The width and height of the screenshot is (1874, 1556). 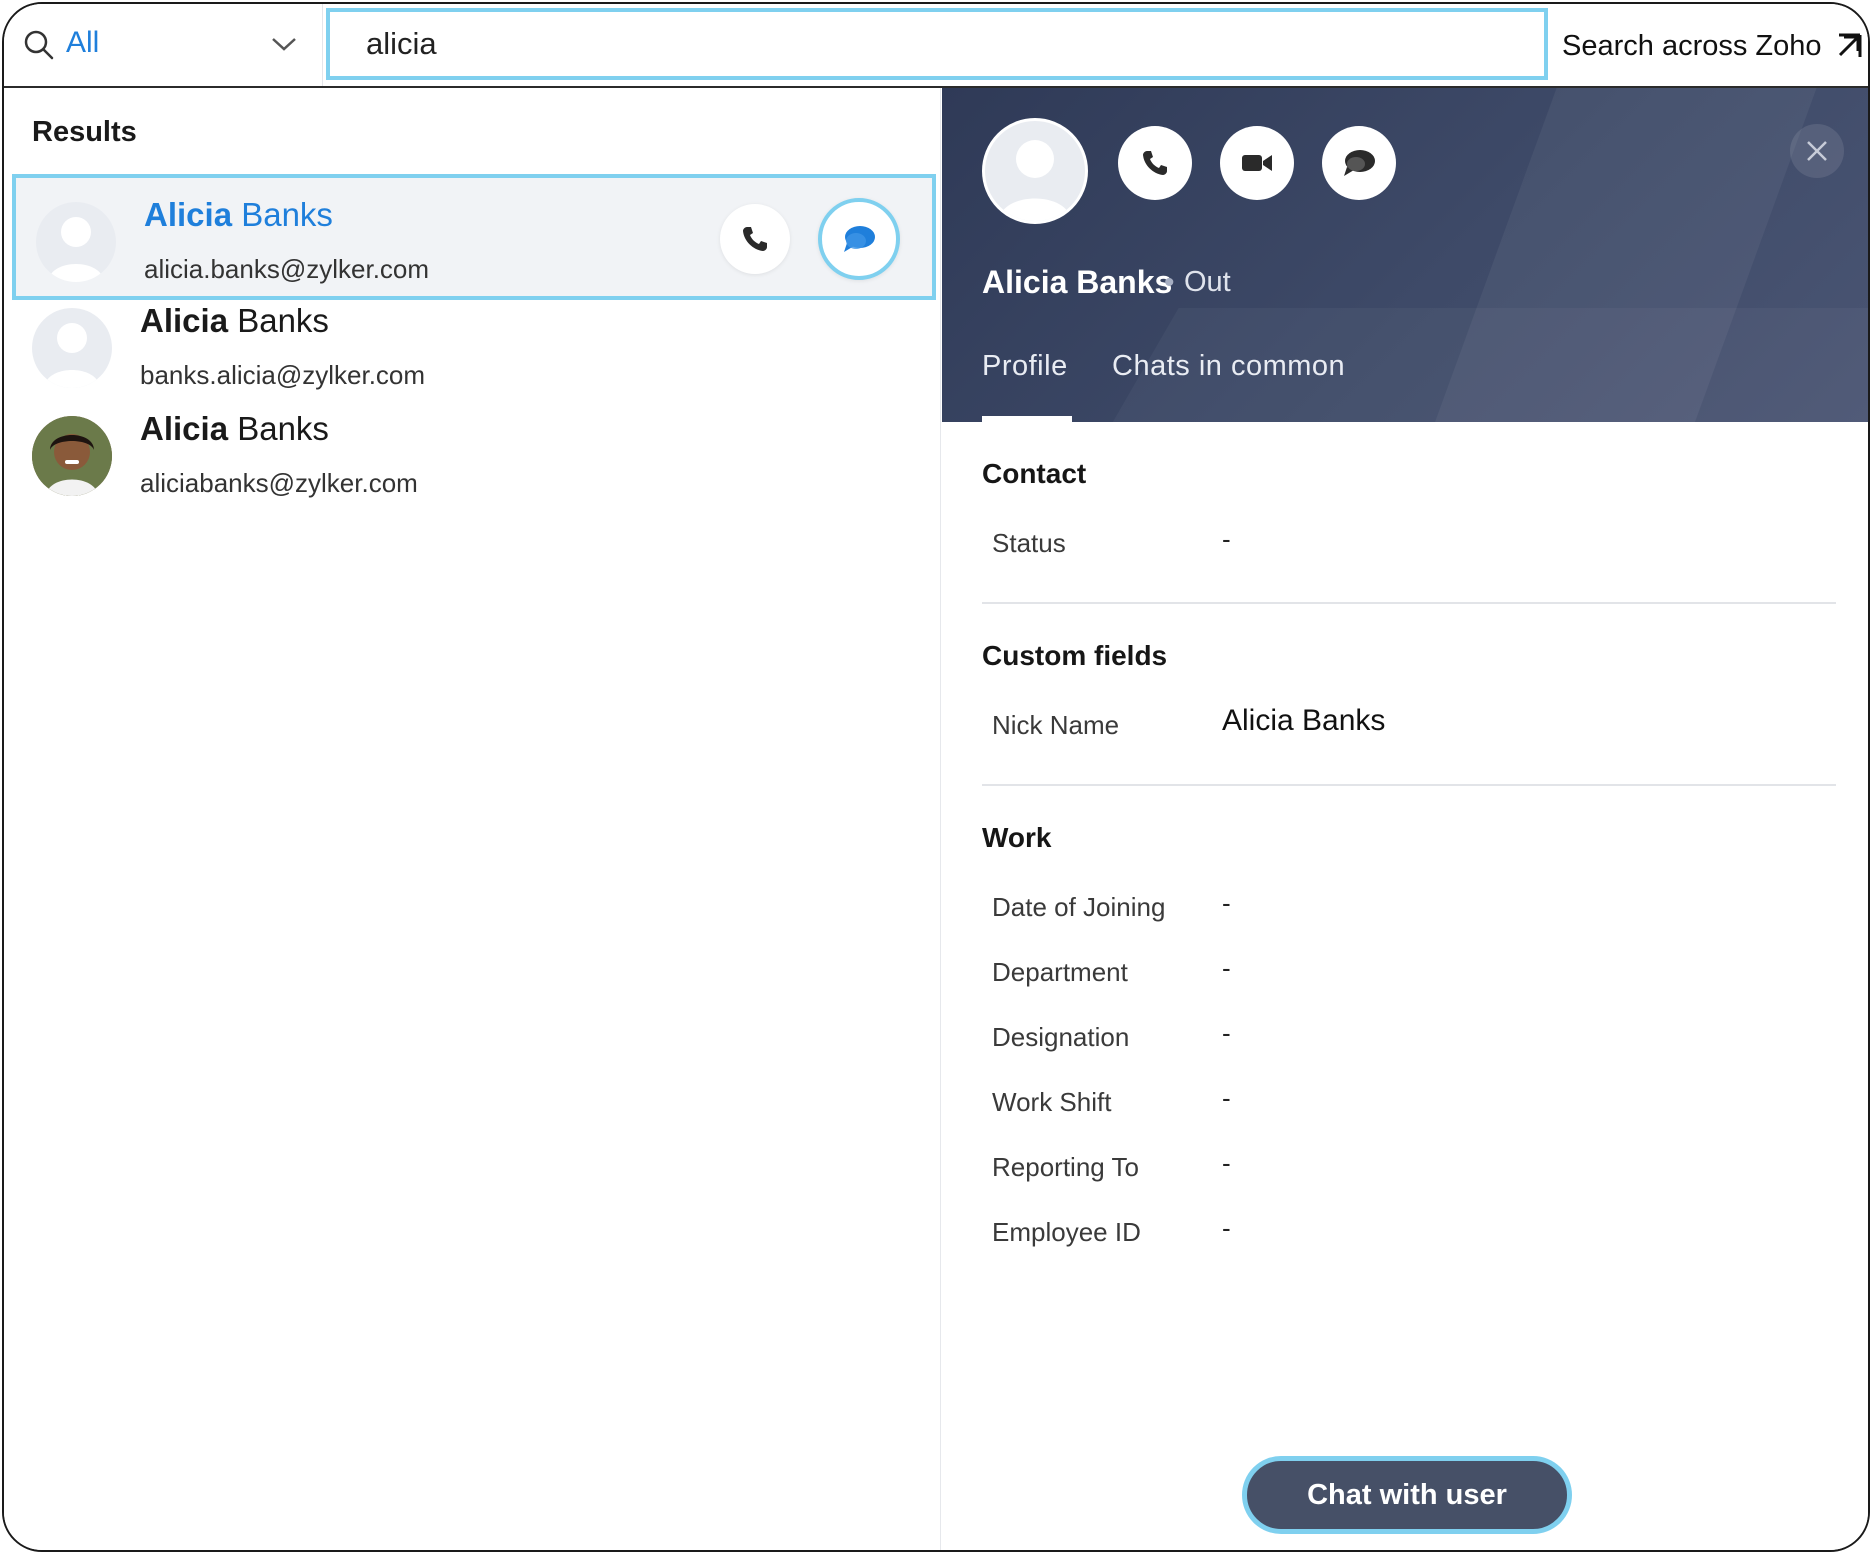 I want to click on search-bar: All Search across Zoho, so click(x=936, y=46).